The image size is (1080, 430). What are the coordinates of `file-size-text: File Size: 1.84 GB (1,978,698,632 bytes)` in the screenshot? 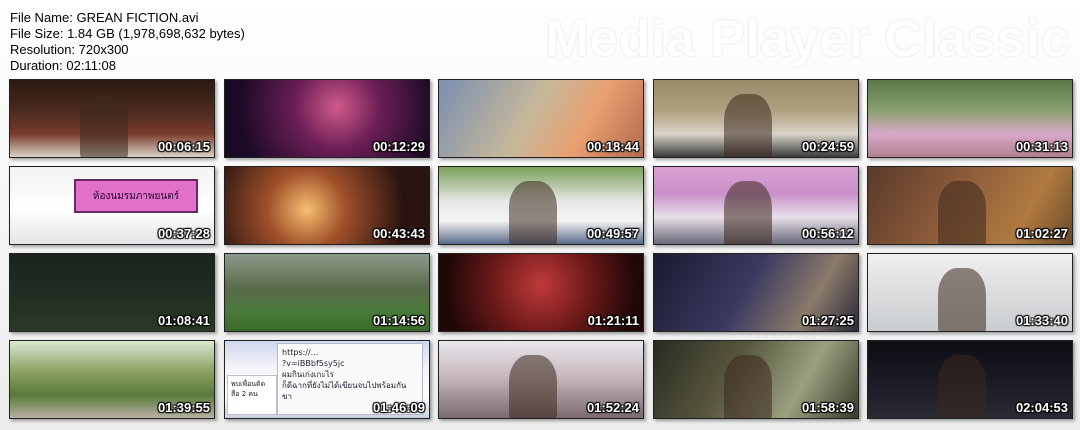 It's located at (127, 33).